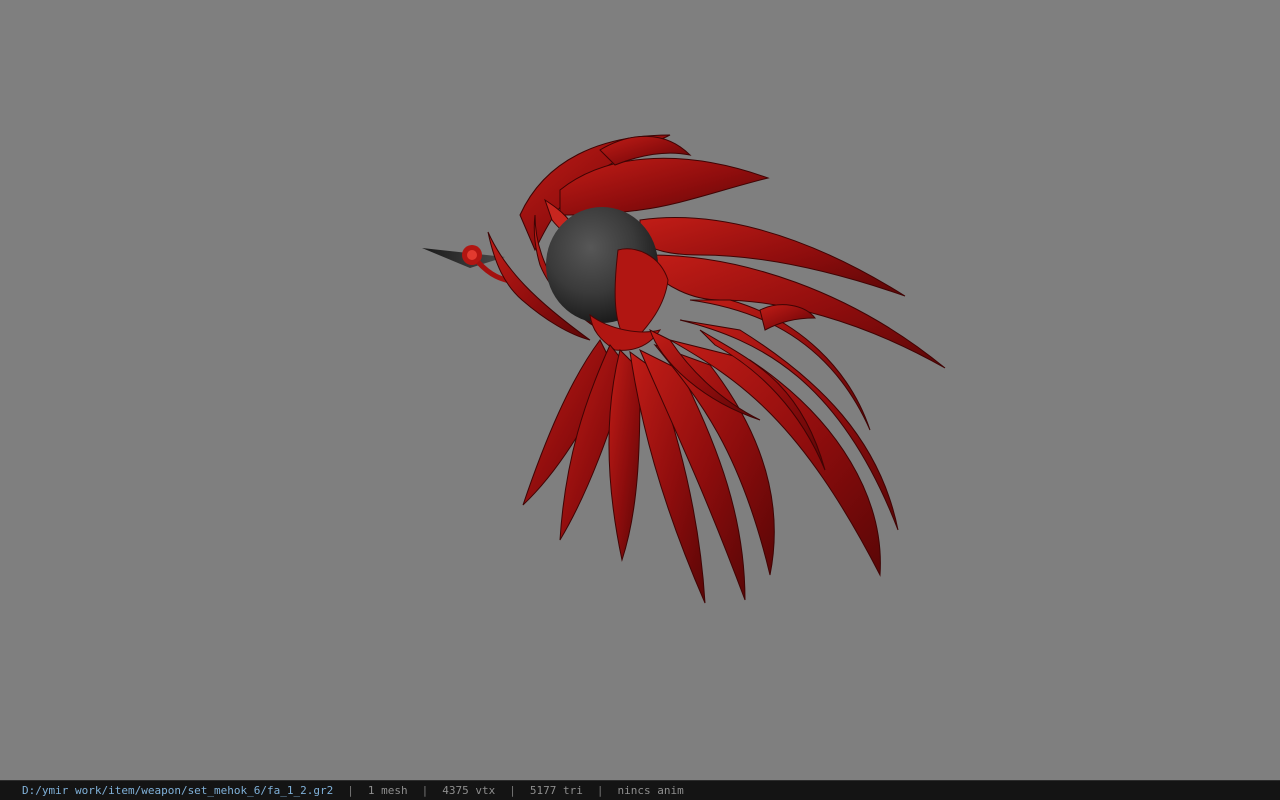  Describe the element at coordinates (710, 451) in the screenshot. I see `lower-blades` at that location.